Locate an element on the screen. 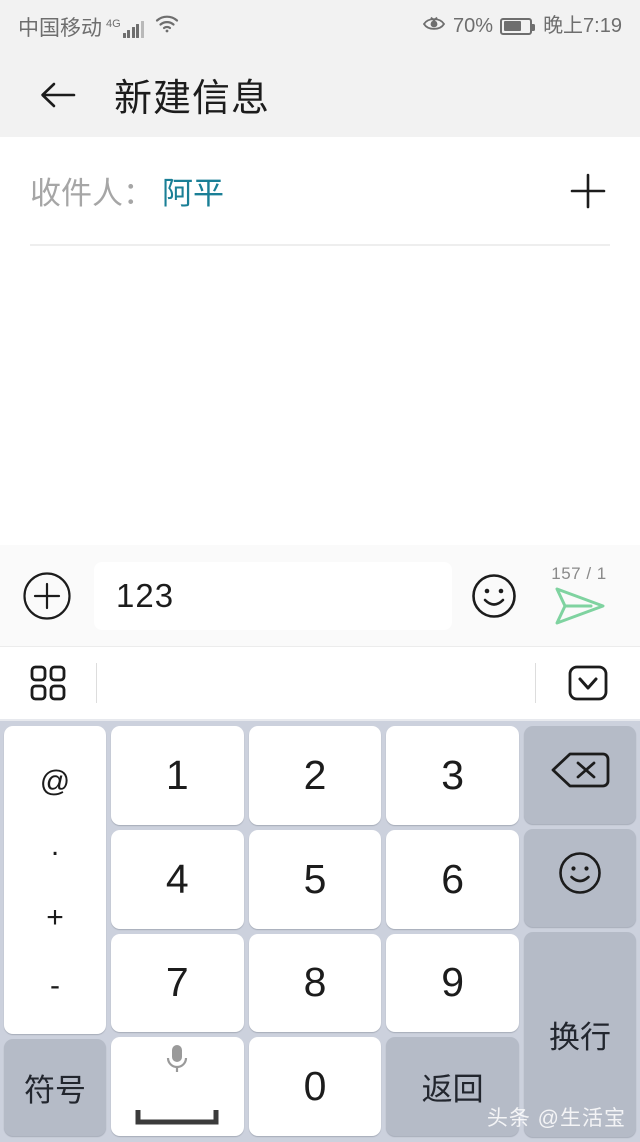 This screenshot has width=640, height=1142. key-4: 4 is located at coordinates (177, 879).